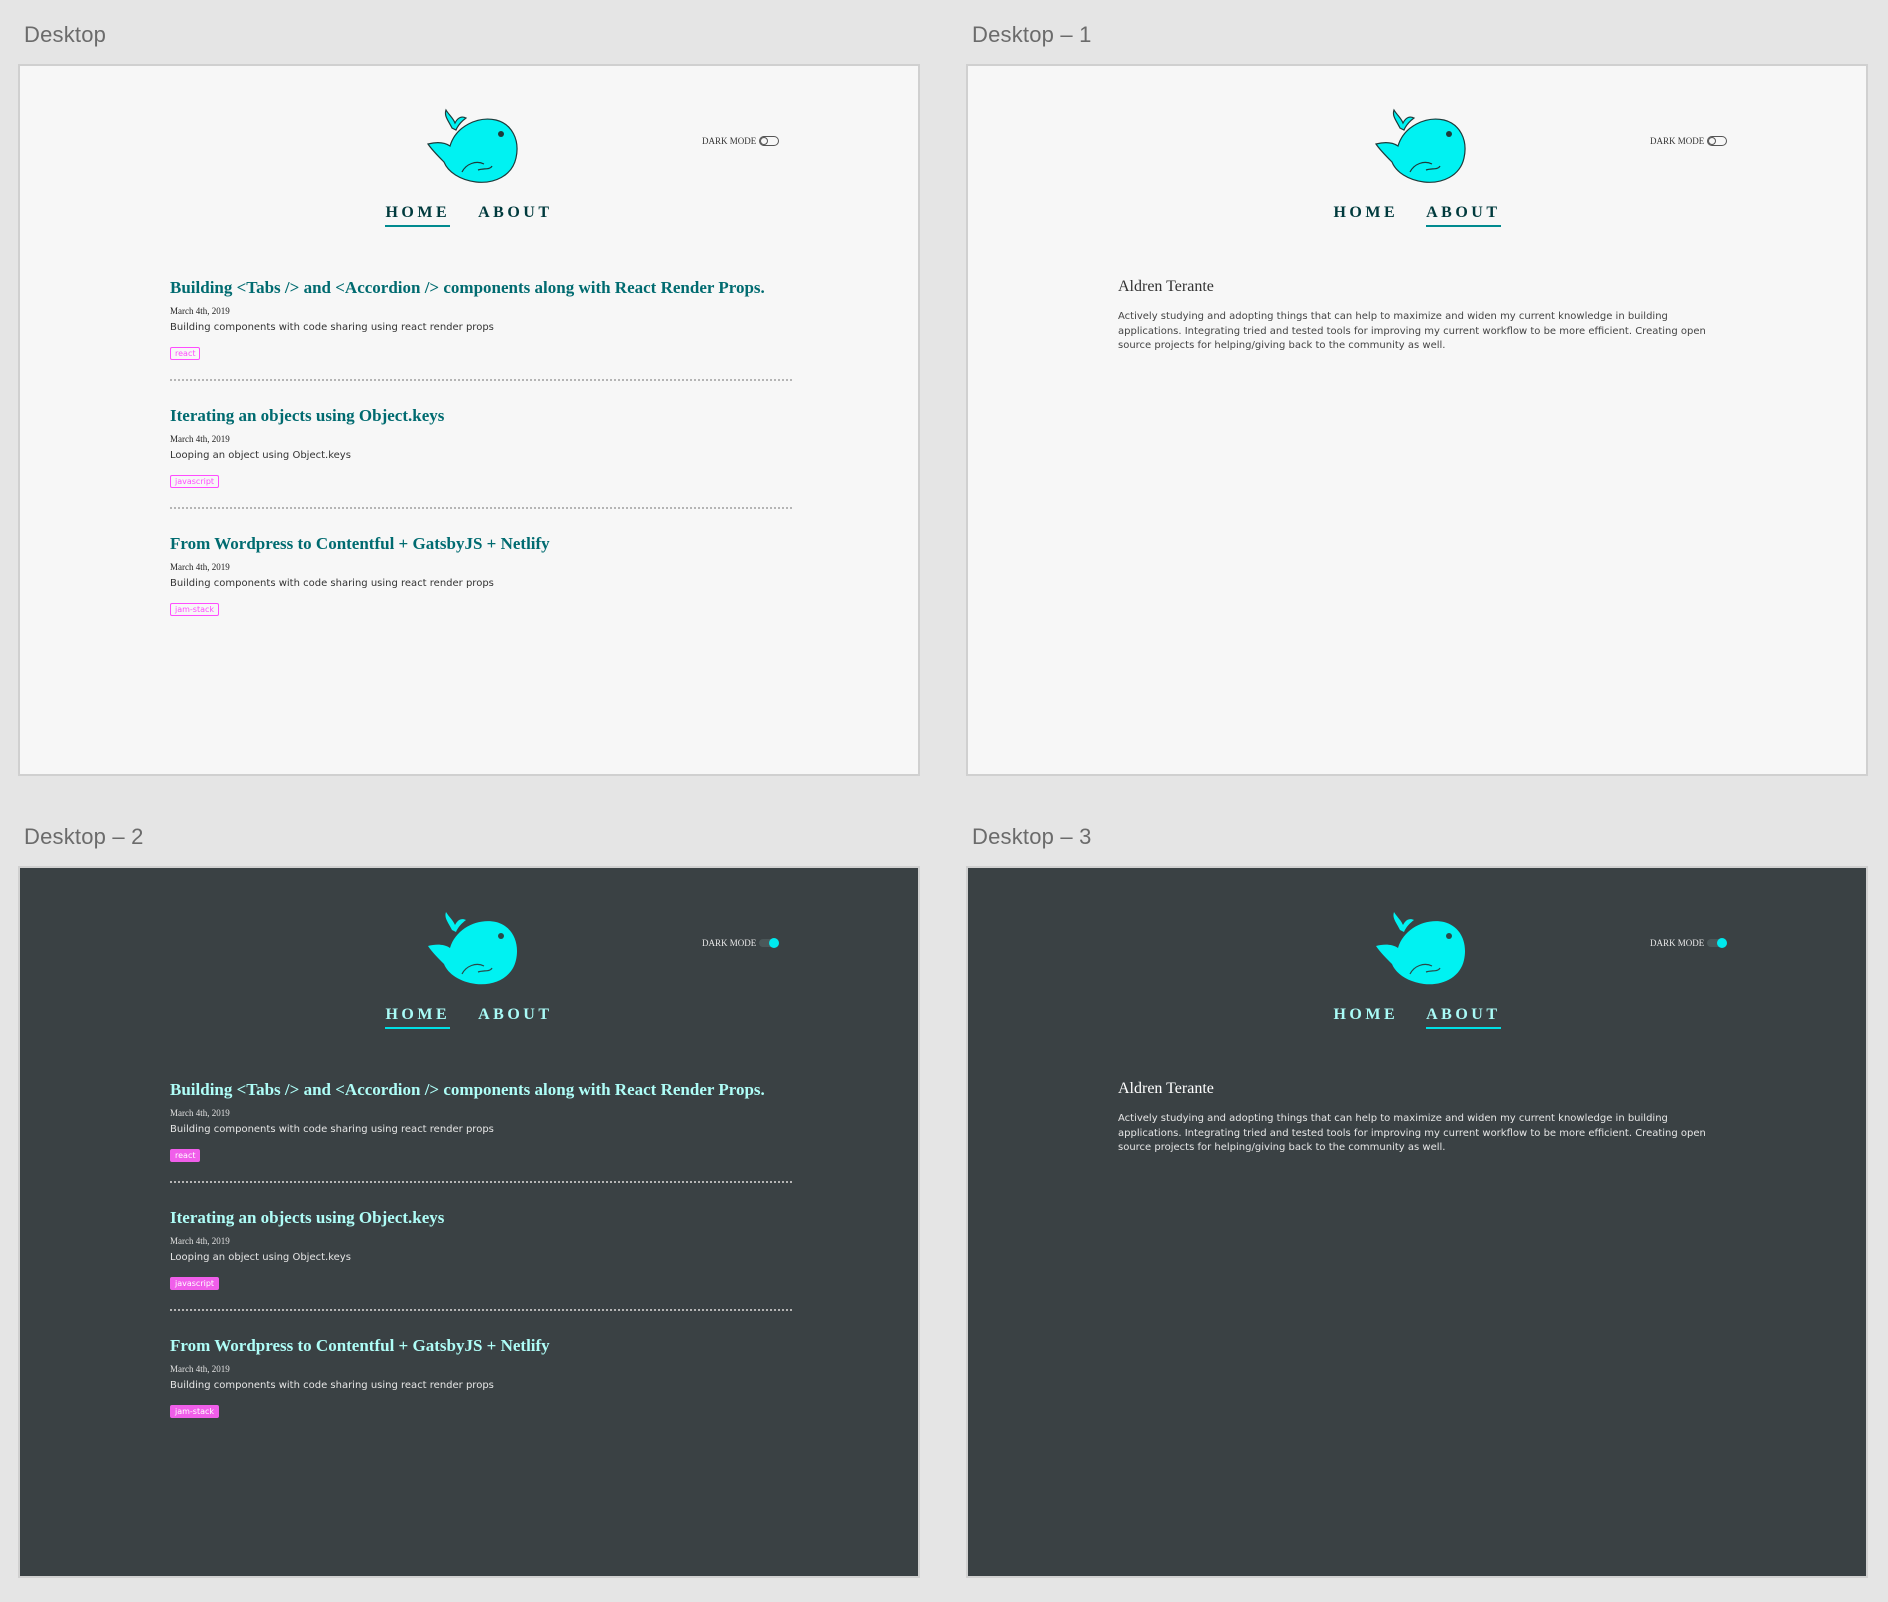  Describe the element at coordinates (65, 35) in the screenshot. I see `artboard-title-desktop: Desktop` at that location.